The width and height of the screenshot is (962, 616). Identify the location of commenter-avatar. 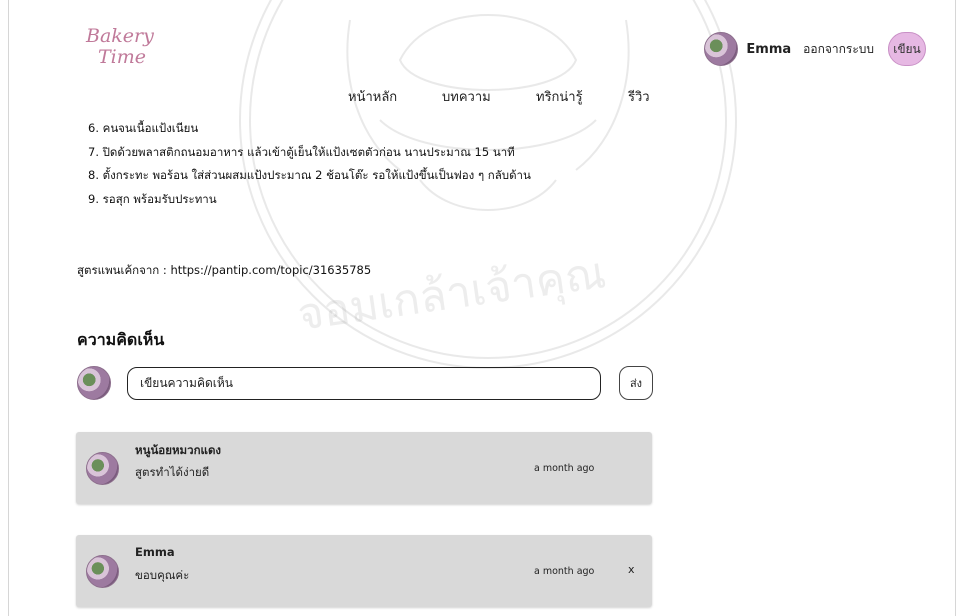
(94, 383).